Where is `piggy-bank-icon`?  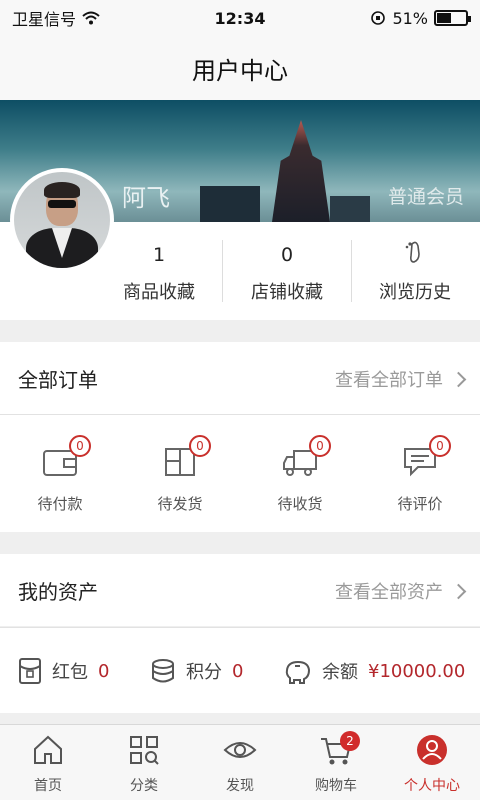 piggy-bank-icon is located at coordinates (298, 672).